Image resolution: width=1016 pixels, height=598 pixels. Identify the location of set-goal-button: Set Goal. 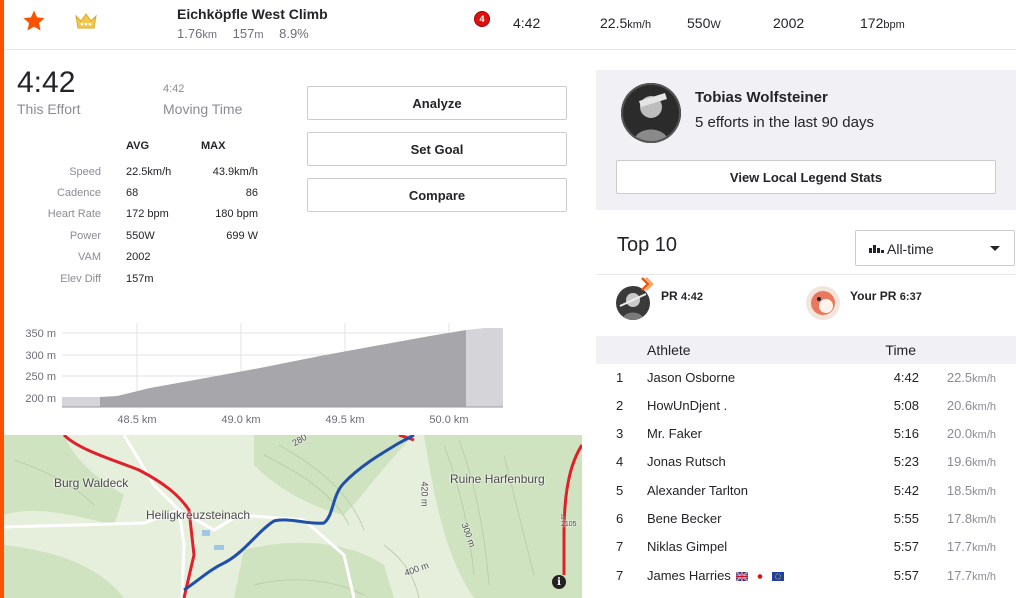
(437, 149).